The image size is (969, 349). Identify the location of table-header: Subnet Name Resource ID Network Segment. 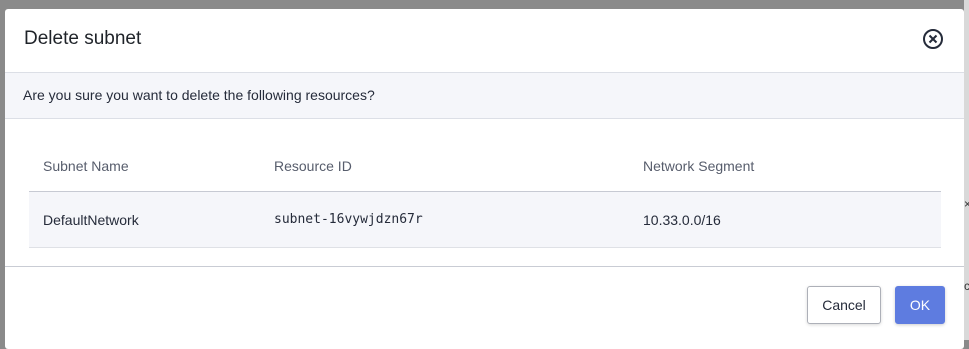
(485, 166).